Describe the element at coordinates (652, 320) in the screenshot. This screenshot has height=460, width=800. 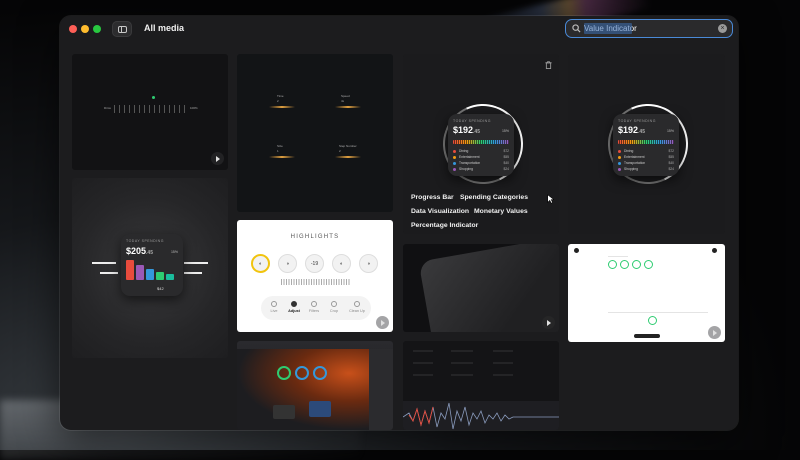
I see `status-circle` at that location.